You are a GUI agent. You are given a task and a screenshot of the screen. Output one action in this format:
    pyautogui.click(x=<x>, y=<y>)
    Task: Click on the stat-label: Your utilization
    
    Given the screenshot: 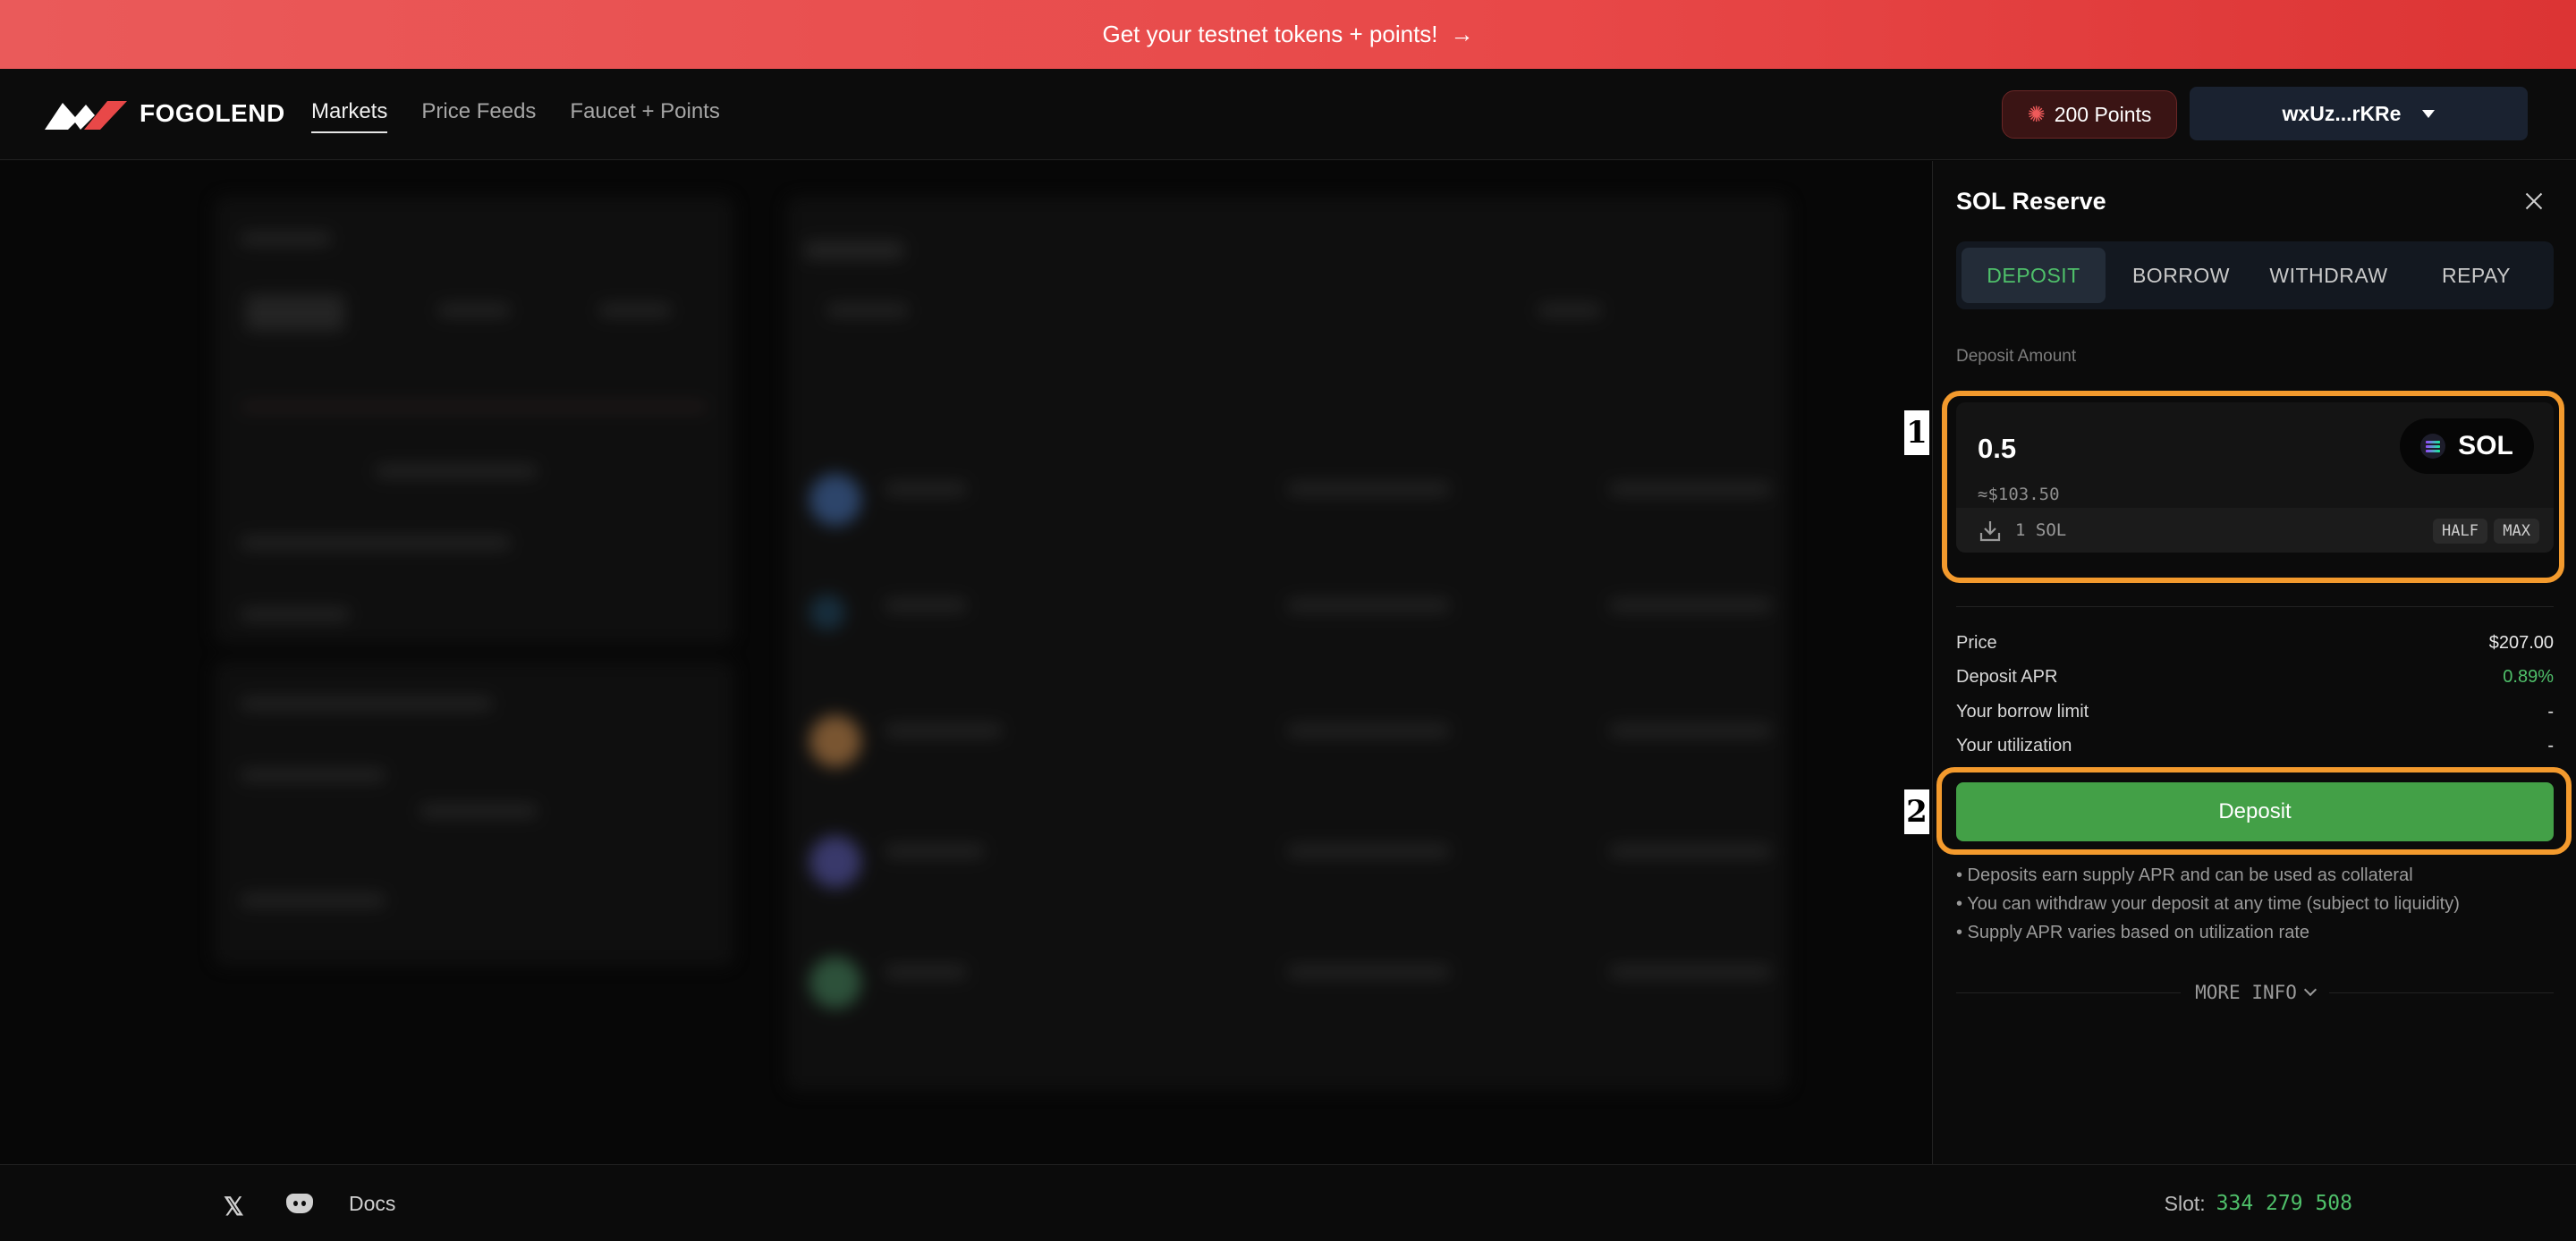 What is the action you would take?
    pyautogui.click(x=2014, y=746)
    